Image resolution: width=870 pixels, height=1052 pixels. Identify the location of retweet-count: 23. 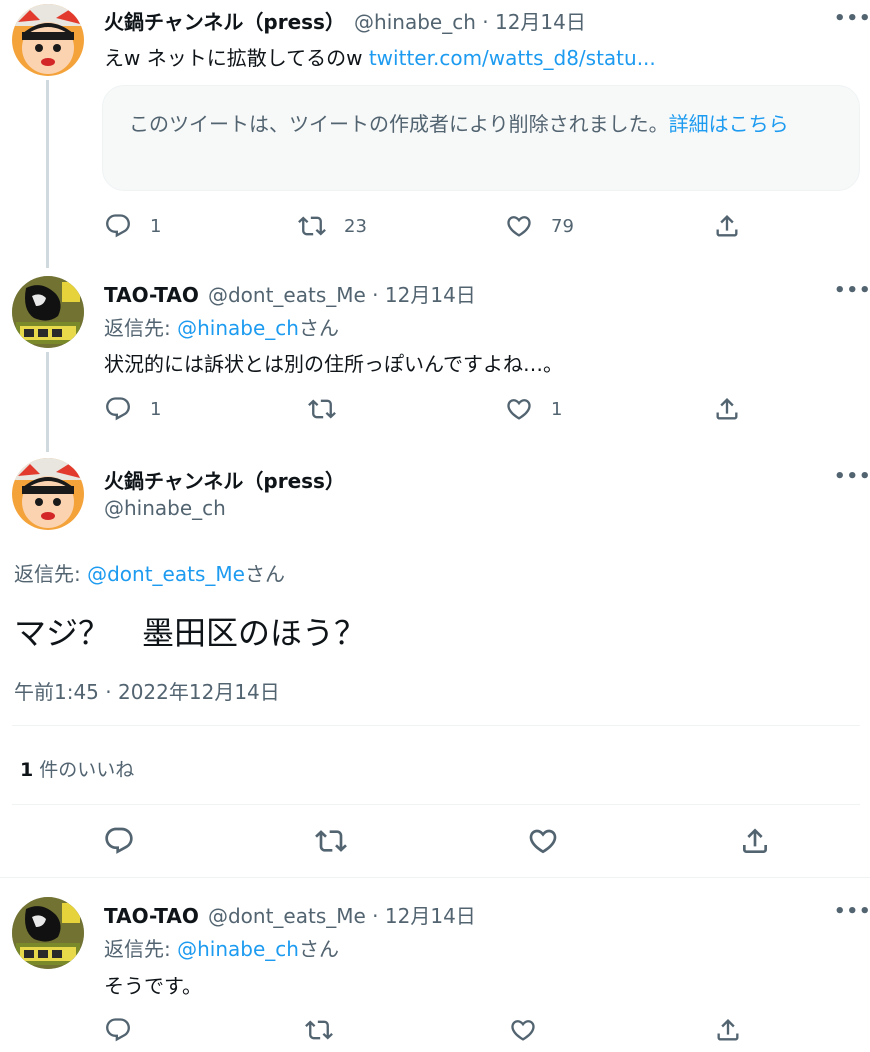
(355, 226).